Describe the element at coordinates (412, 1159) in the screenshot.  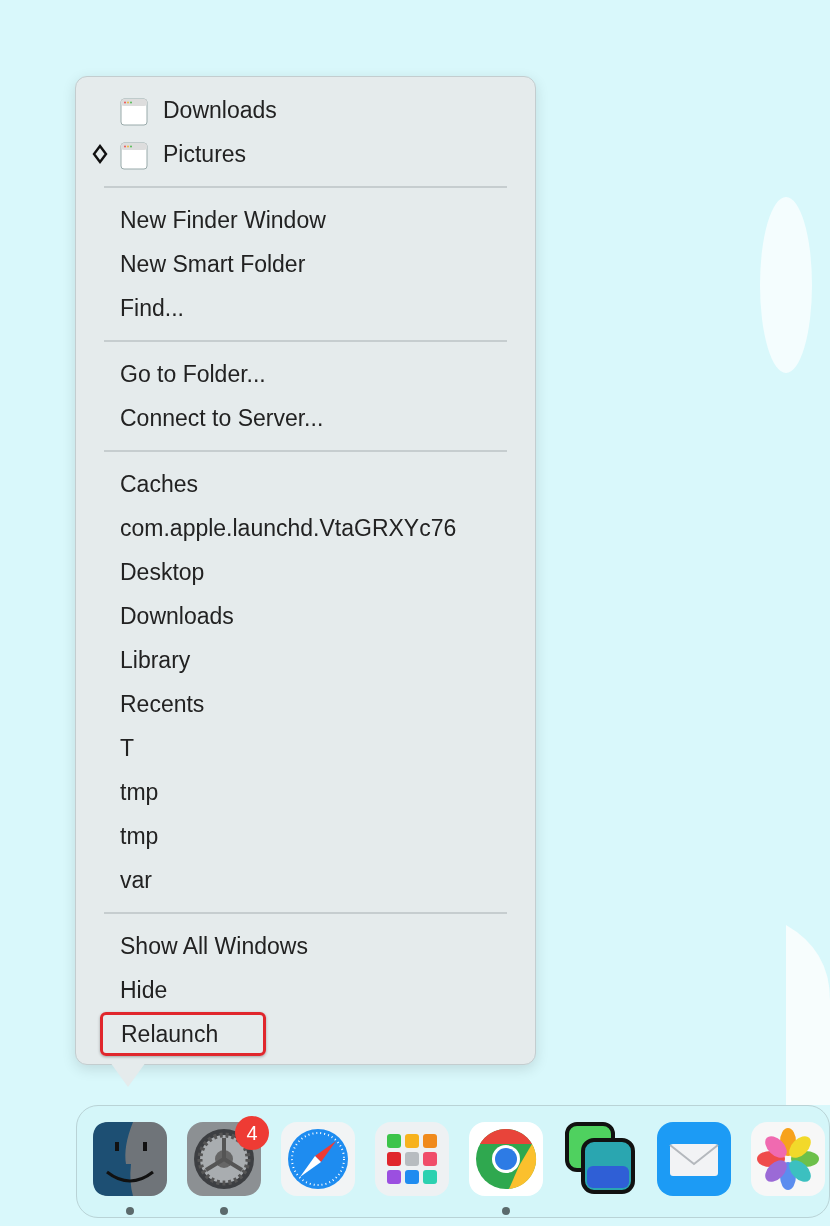
I see `app-grid-icon` at that location.